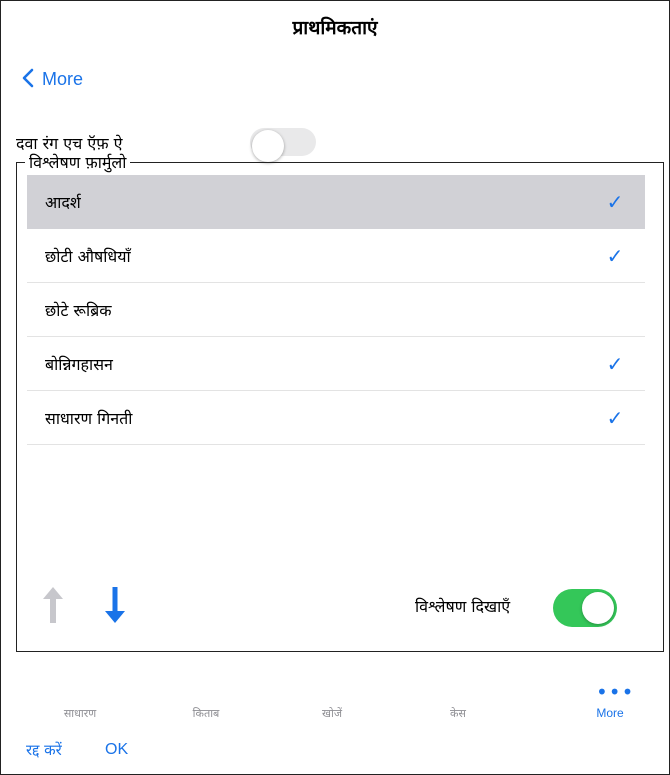 This screenshot has width=670, height=775. Describe the element at coordinates (78, 162) in the screenshot. I see `formula-group-legend: विश्लेषण फ़ार्मुलो` at that location.